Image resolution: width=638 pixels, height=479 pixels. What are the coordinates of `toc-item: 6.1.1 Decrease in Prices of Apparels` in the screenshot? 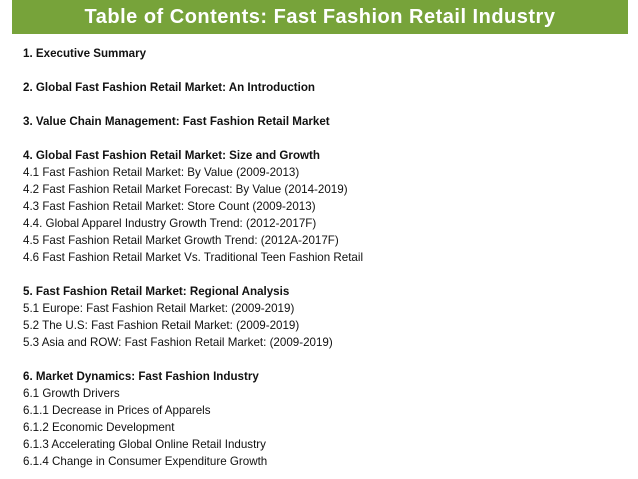 It's located at (117, 410).